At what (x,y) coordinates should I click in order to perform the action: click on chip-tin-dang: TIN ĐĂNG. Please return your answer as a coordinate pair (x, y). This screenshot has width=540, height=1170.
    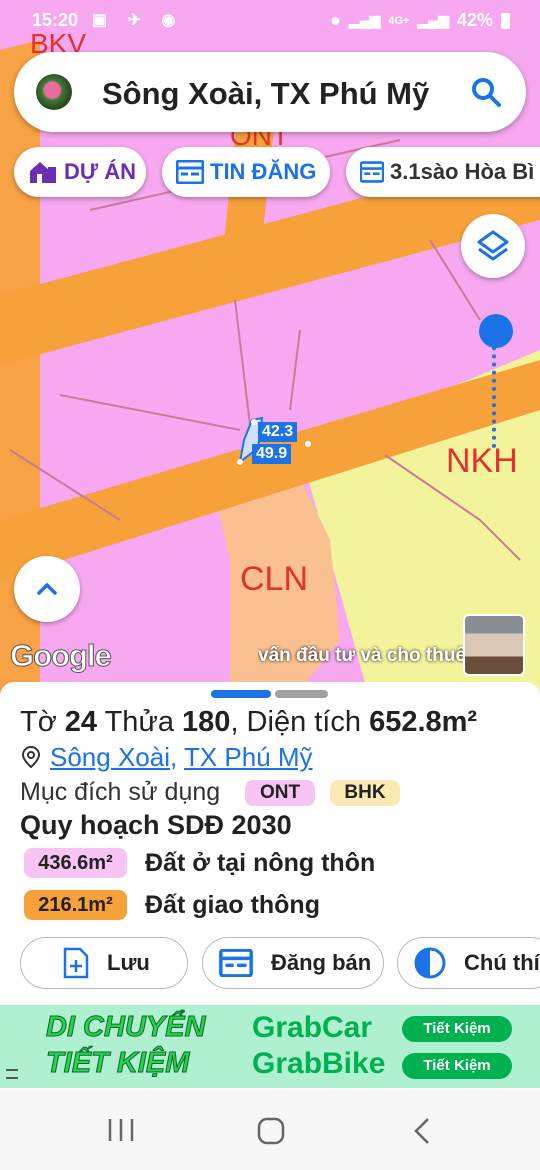
    Looking at the image, I should click on (246, 172).